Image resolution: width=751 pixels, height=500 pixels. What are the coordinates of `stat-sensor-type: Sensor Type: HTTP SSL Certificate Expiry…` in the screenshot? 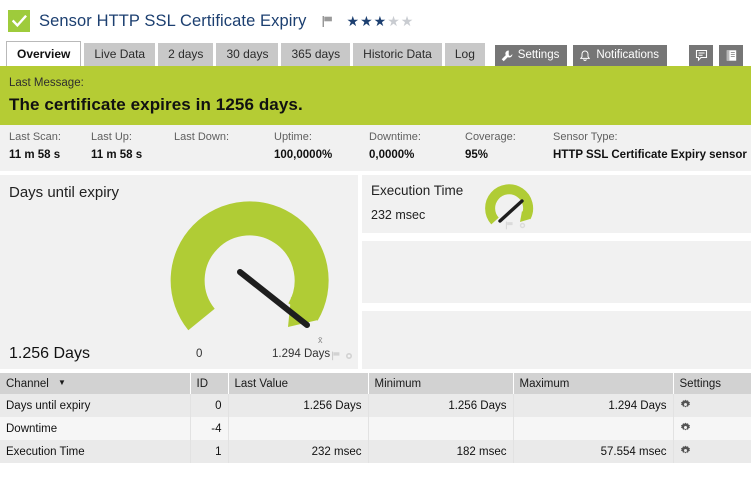 It's located at (650, 146).